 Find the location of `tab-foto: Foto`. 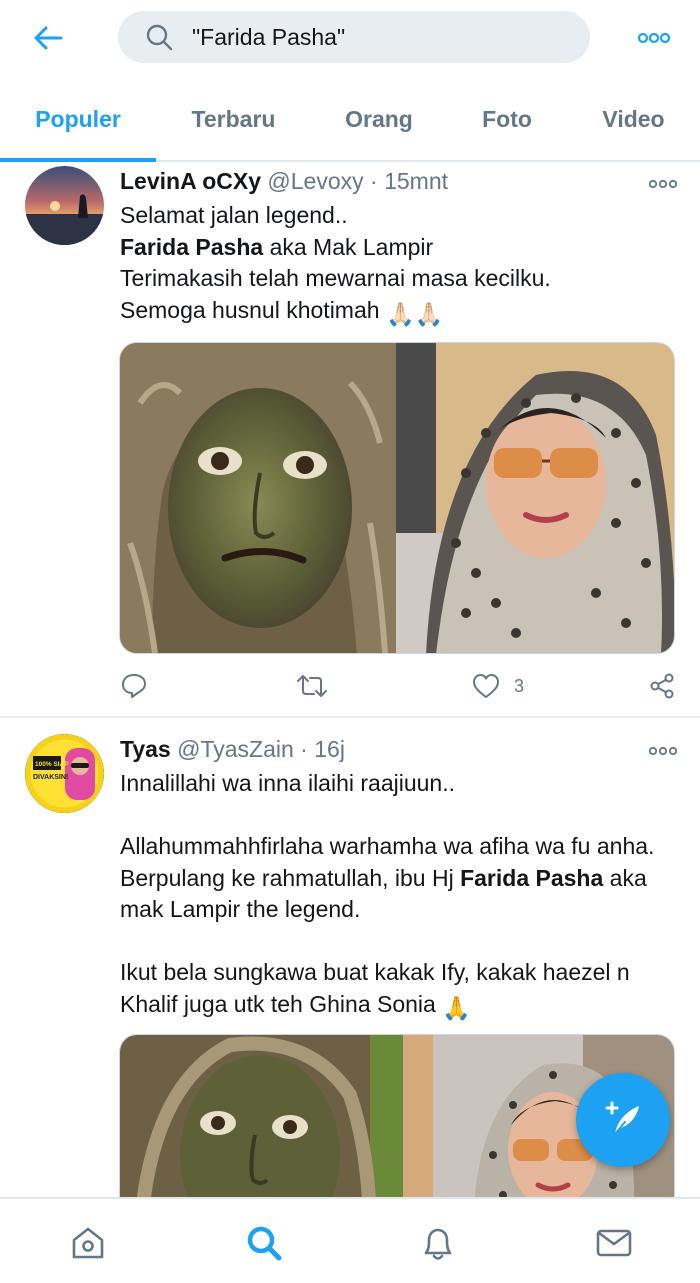

tab-foto: Foto is located at coordinates (507, 119).